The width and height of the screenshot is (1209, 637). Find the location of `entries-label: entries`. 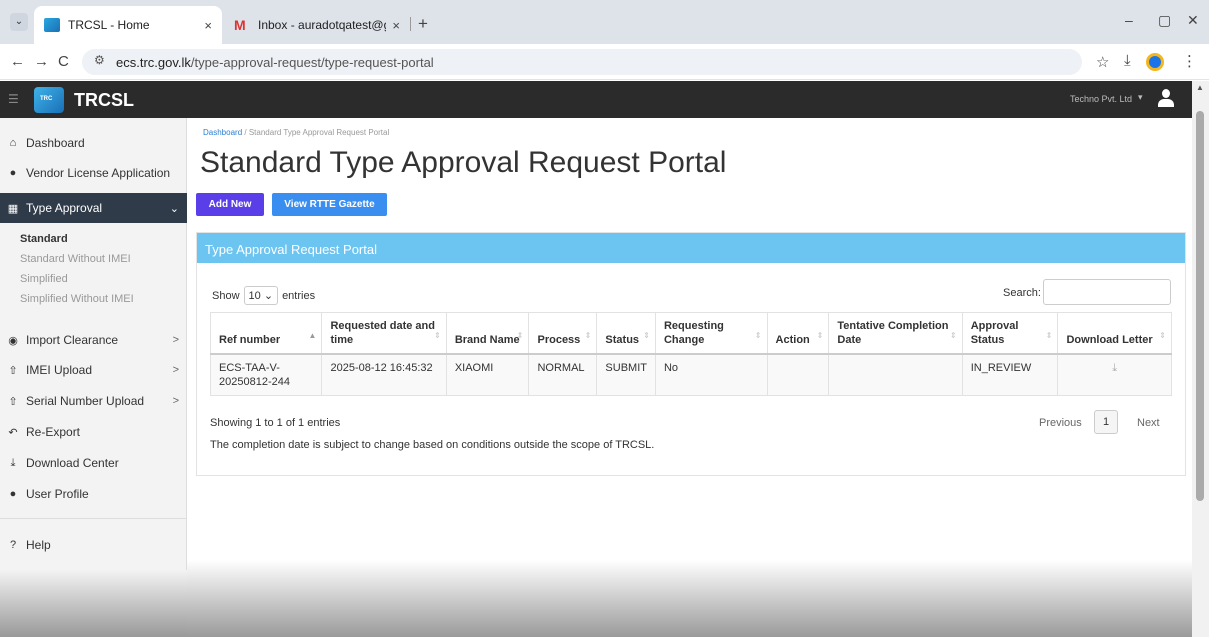

entries-label: entries is located at coordinates (299, 295).